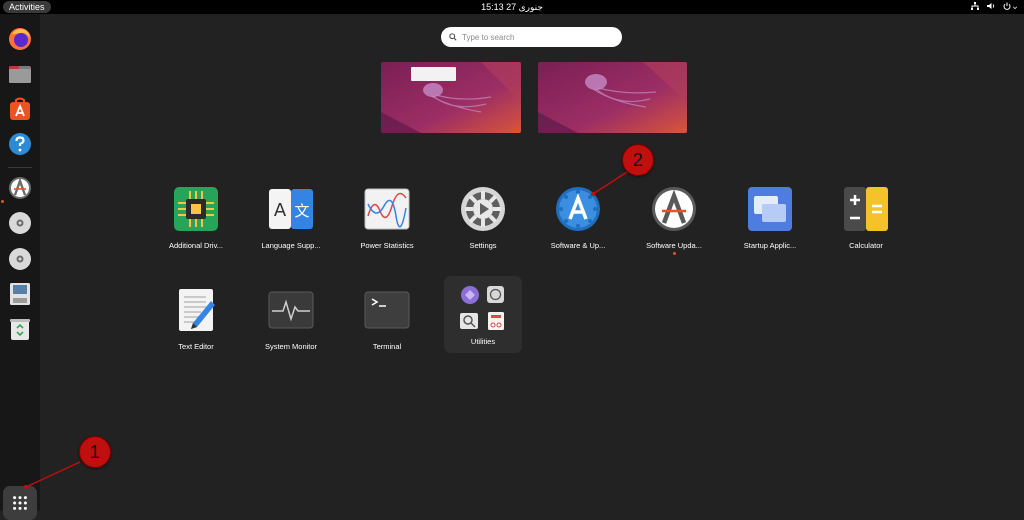  What do you see at coordinates (975, 7) in the screenshot?
I see `network-icon` at bounding box center [975, 7].